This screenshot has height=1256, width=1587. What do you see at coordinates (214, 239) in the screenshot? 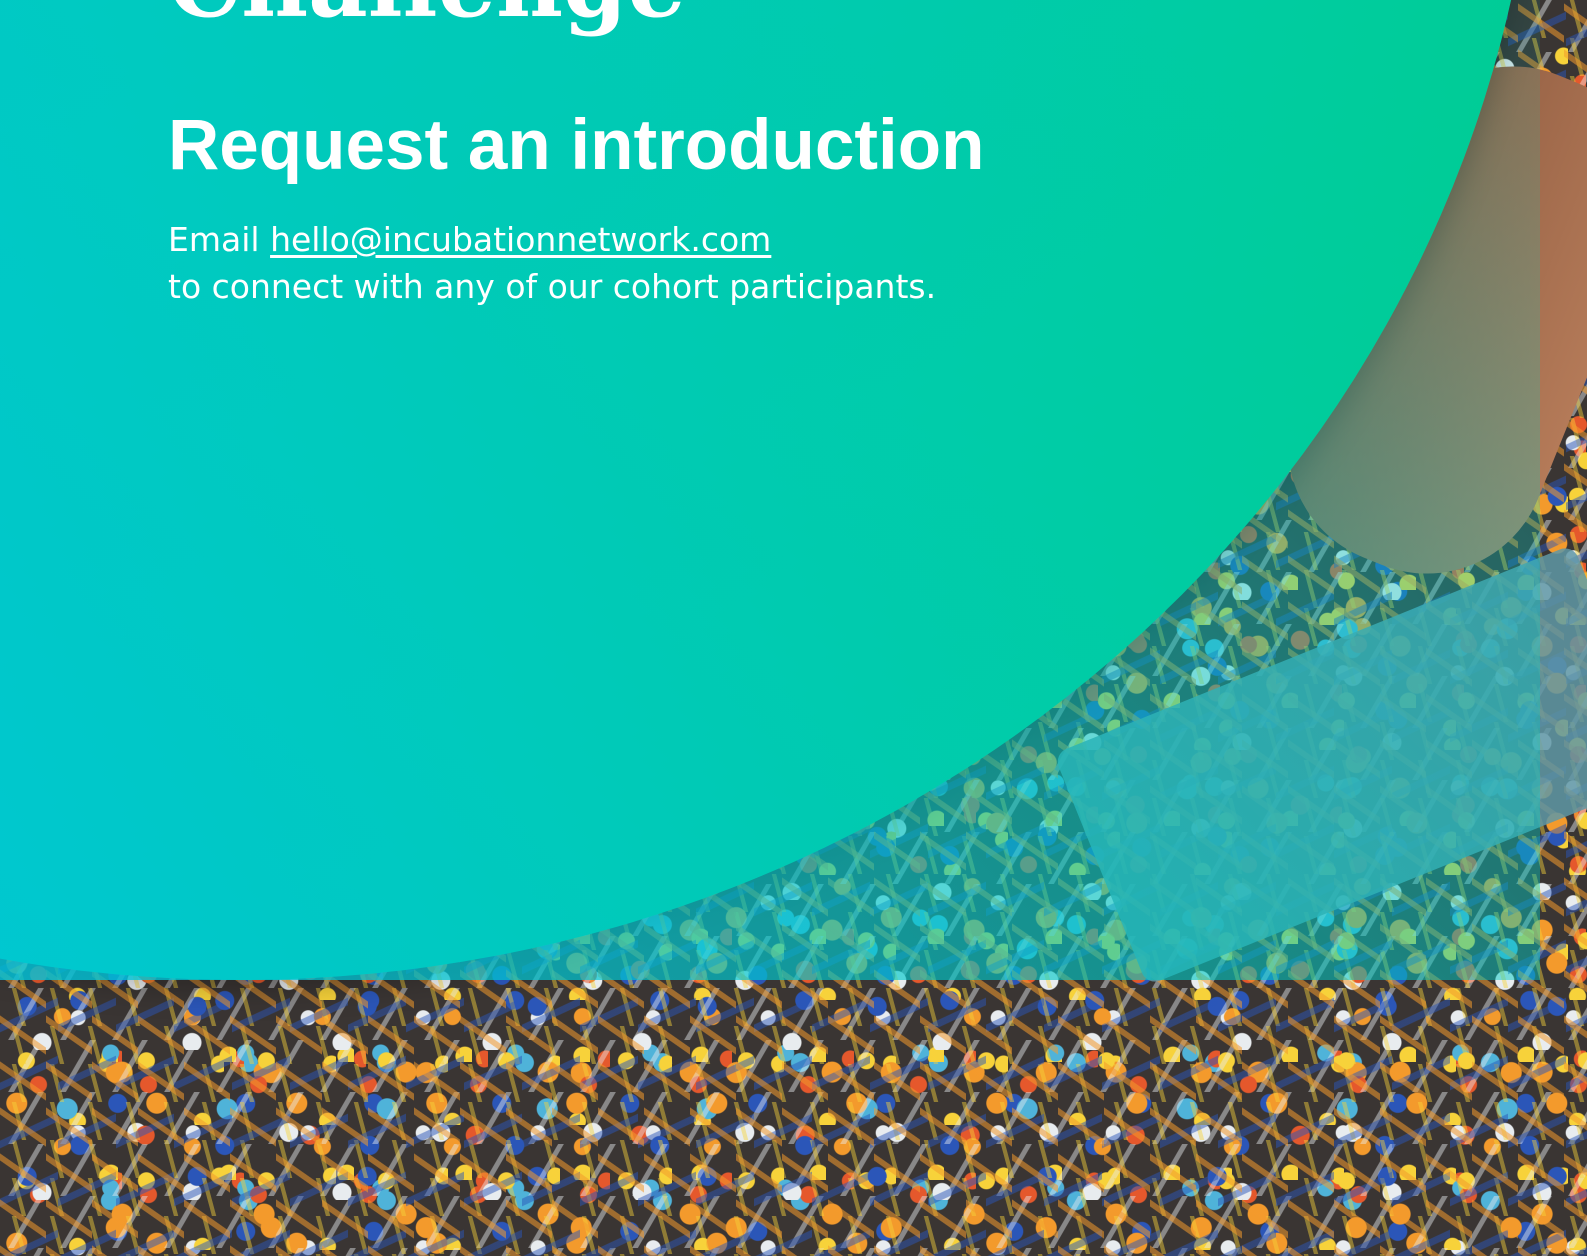
I see `email-prefix: Email` at bounding box center [214, 239].